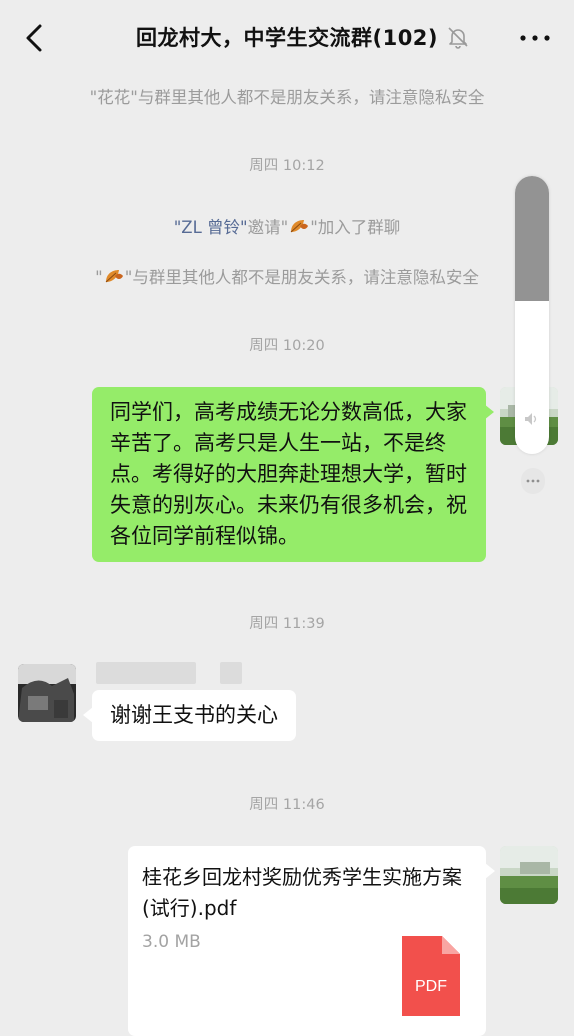 The height and width of the screenshot is (1036, 574). I want to click on file-size: 3.0 MB, so click(171, 942).